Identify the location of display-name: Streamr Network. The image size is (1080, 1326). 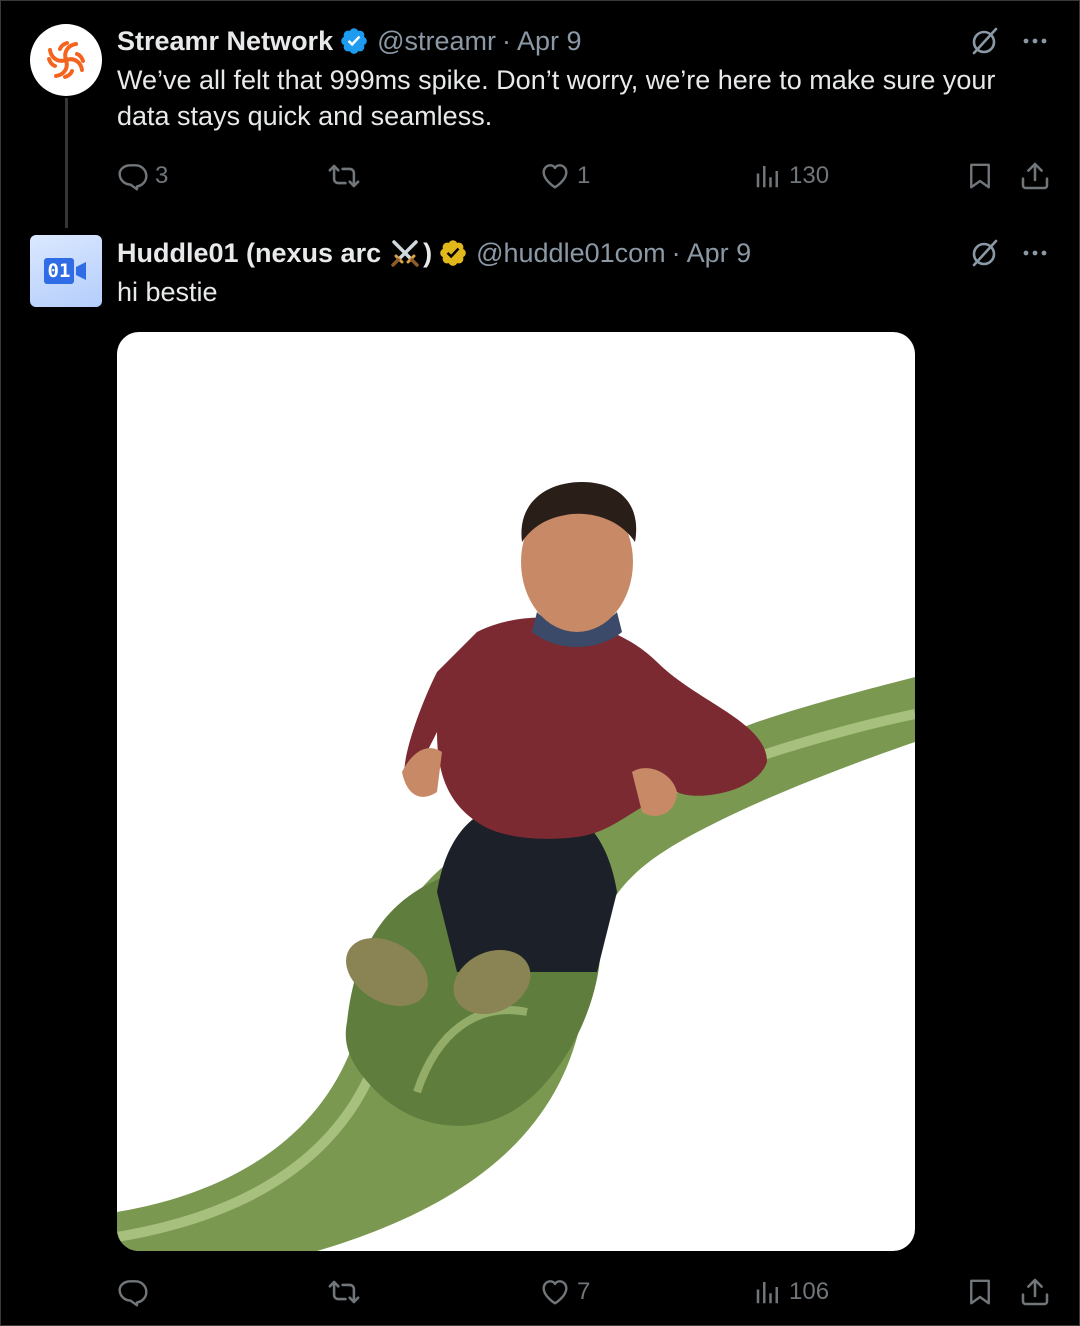
(225, 41).